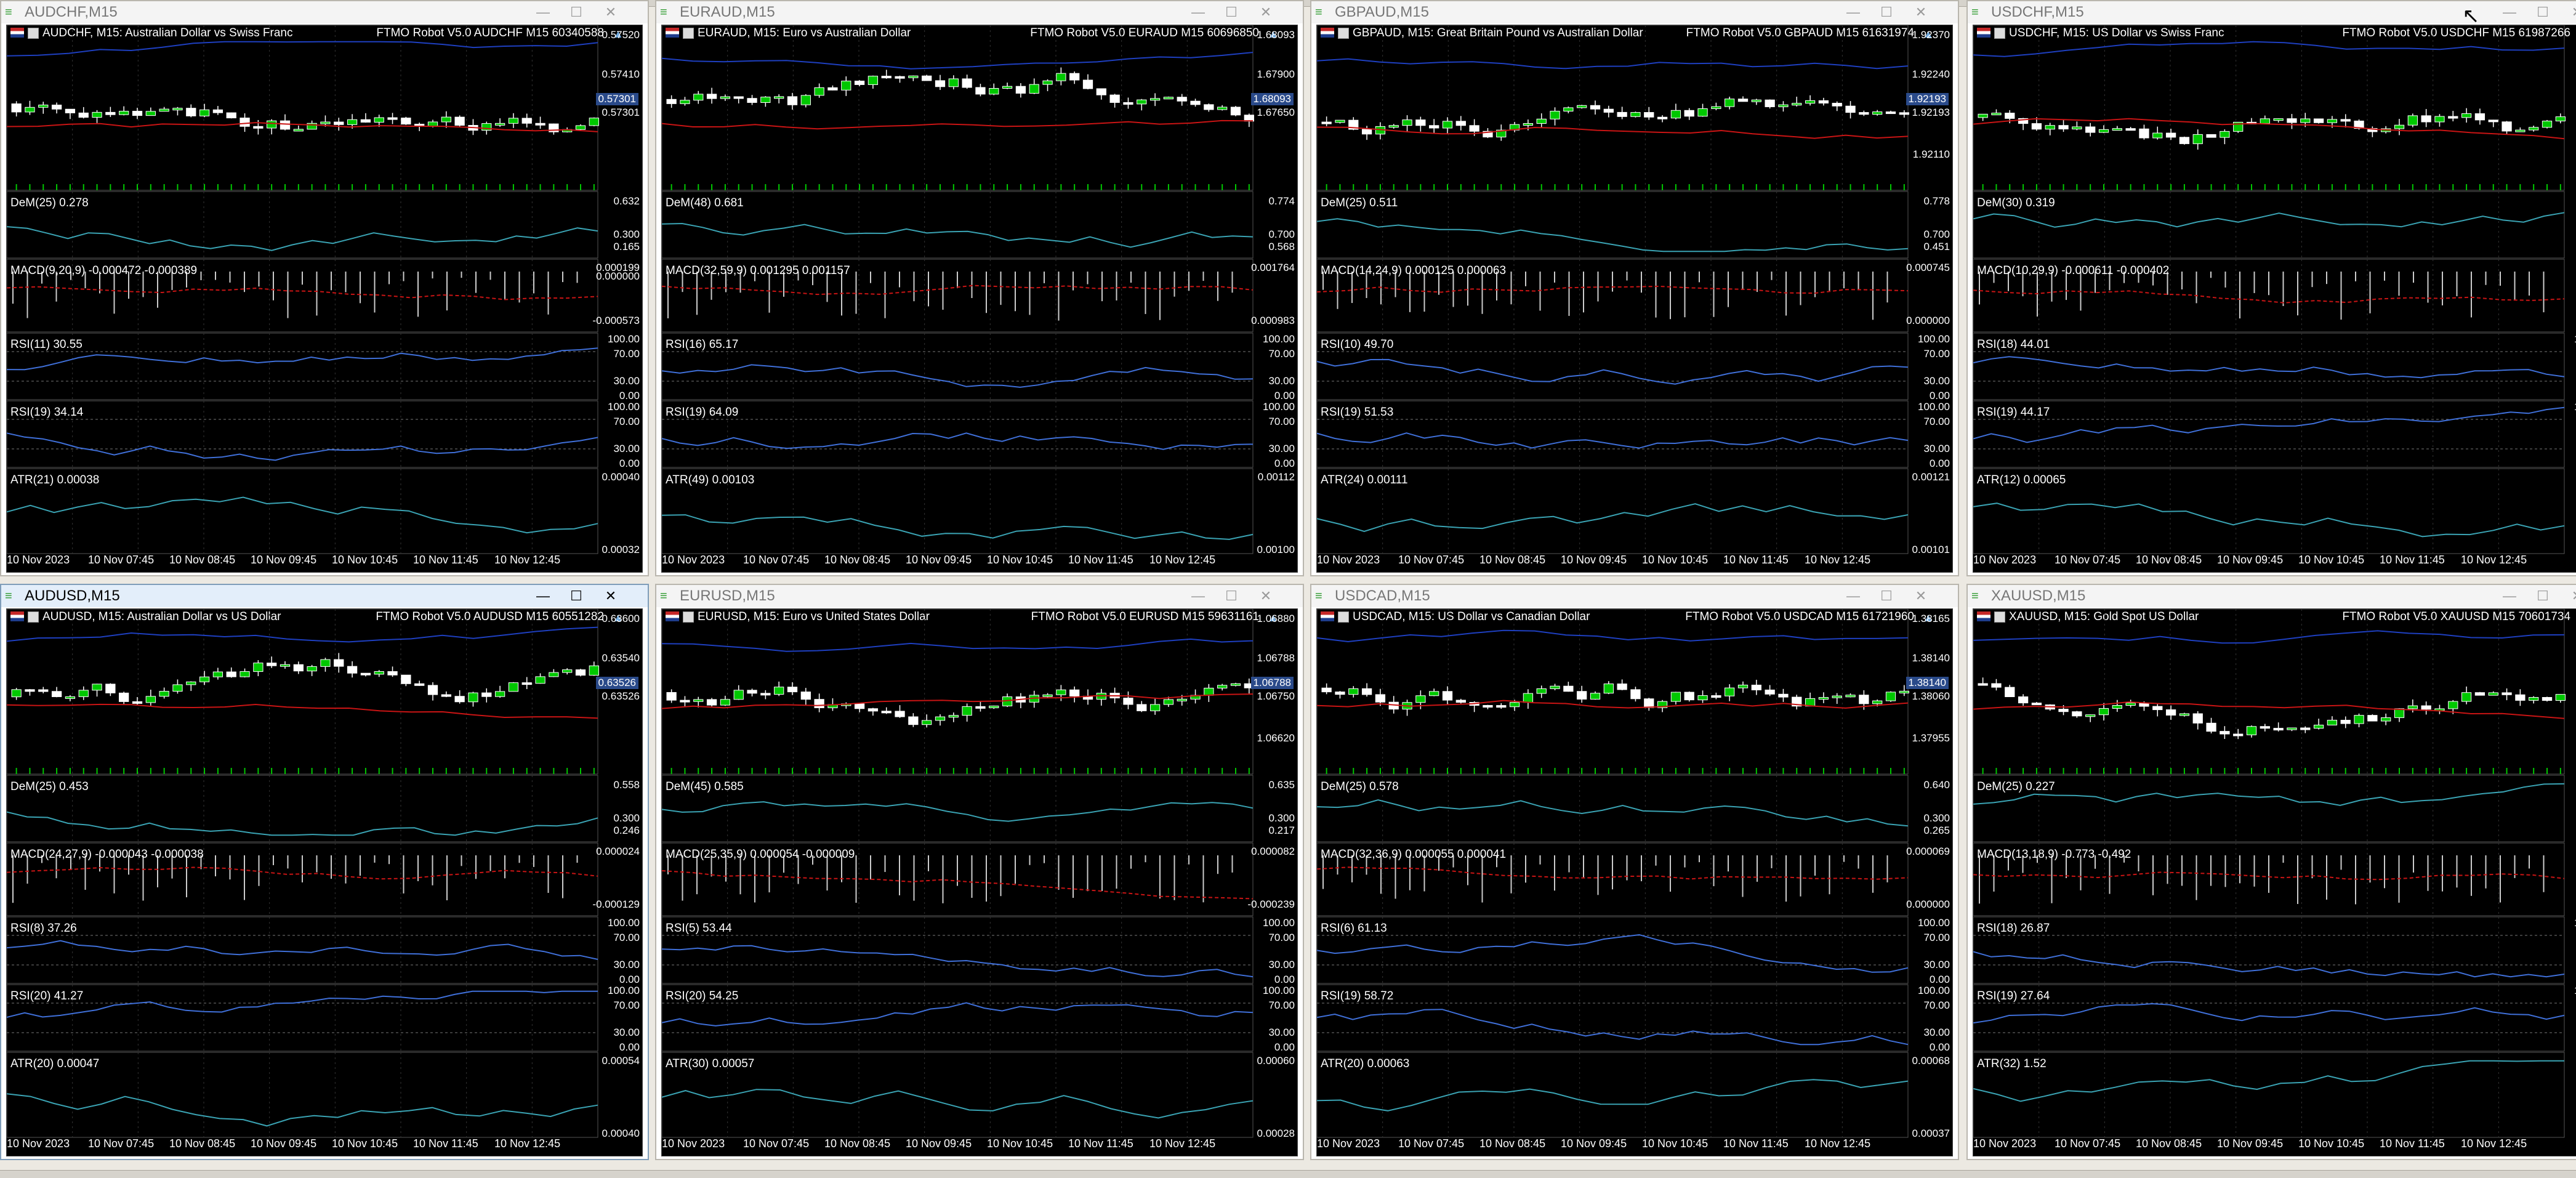 The width and height of the screenshot is (2576, 1178). What do you see at coordinates (1276, 696) in the screenshot?
I see `price-axis-tick: 1.06750` at bounding box center [1276, 696].